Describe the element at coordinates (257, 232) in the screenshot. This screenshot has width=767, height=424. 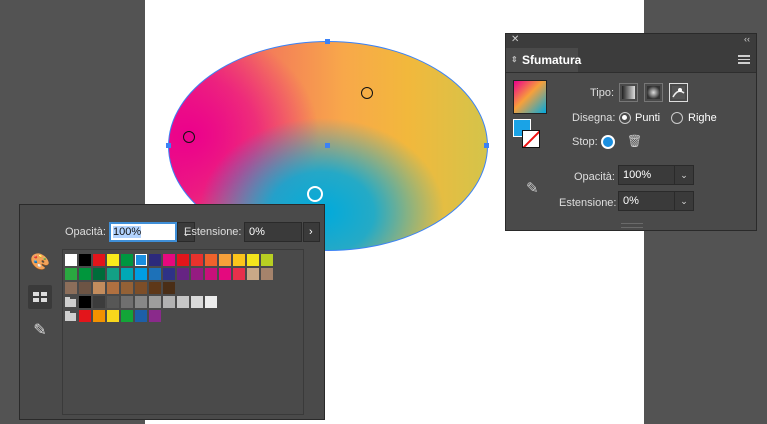
I see `estensione-value: 0%` at that location.